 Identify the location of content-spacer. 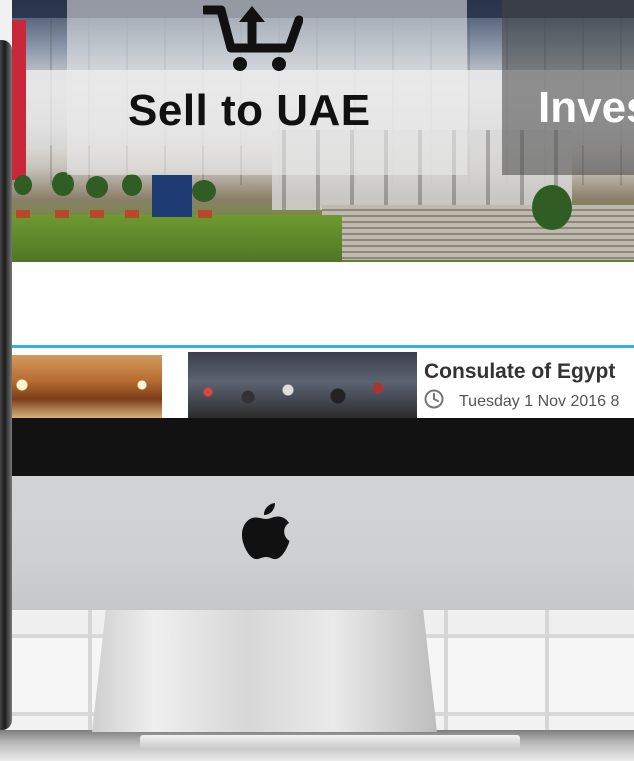
(323, 303).